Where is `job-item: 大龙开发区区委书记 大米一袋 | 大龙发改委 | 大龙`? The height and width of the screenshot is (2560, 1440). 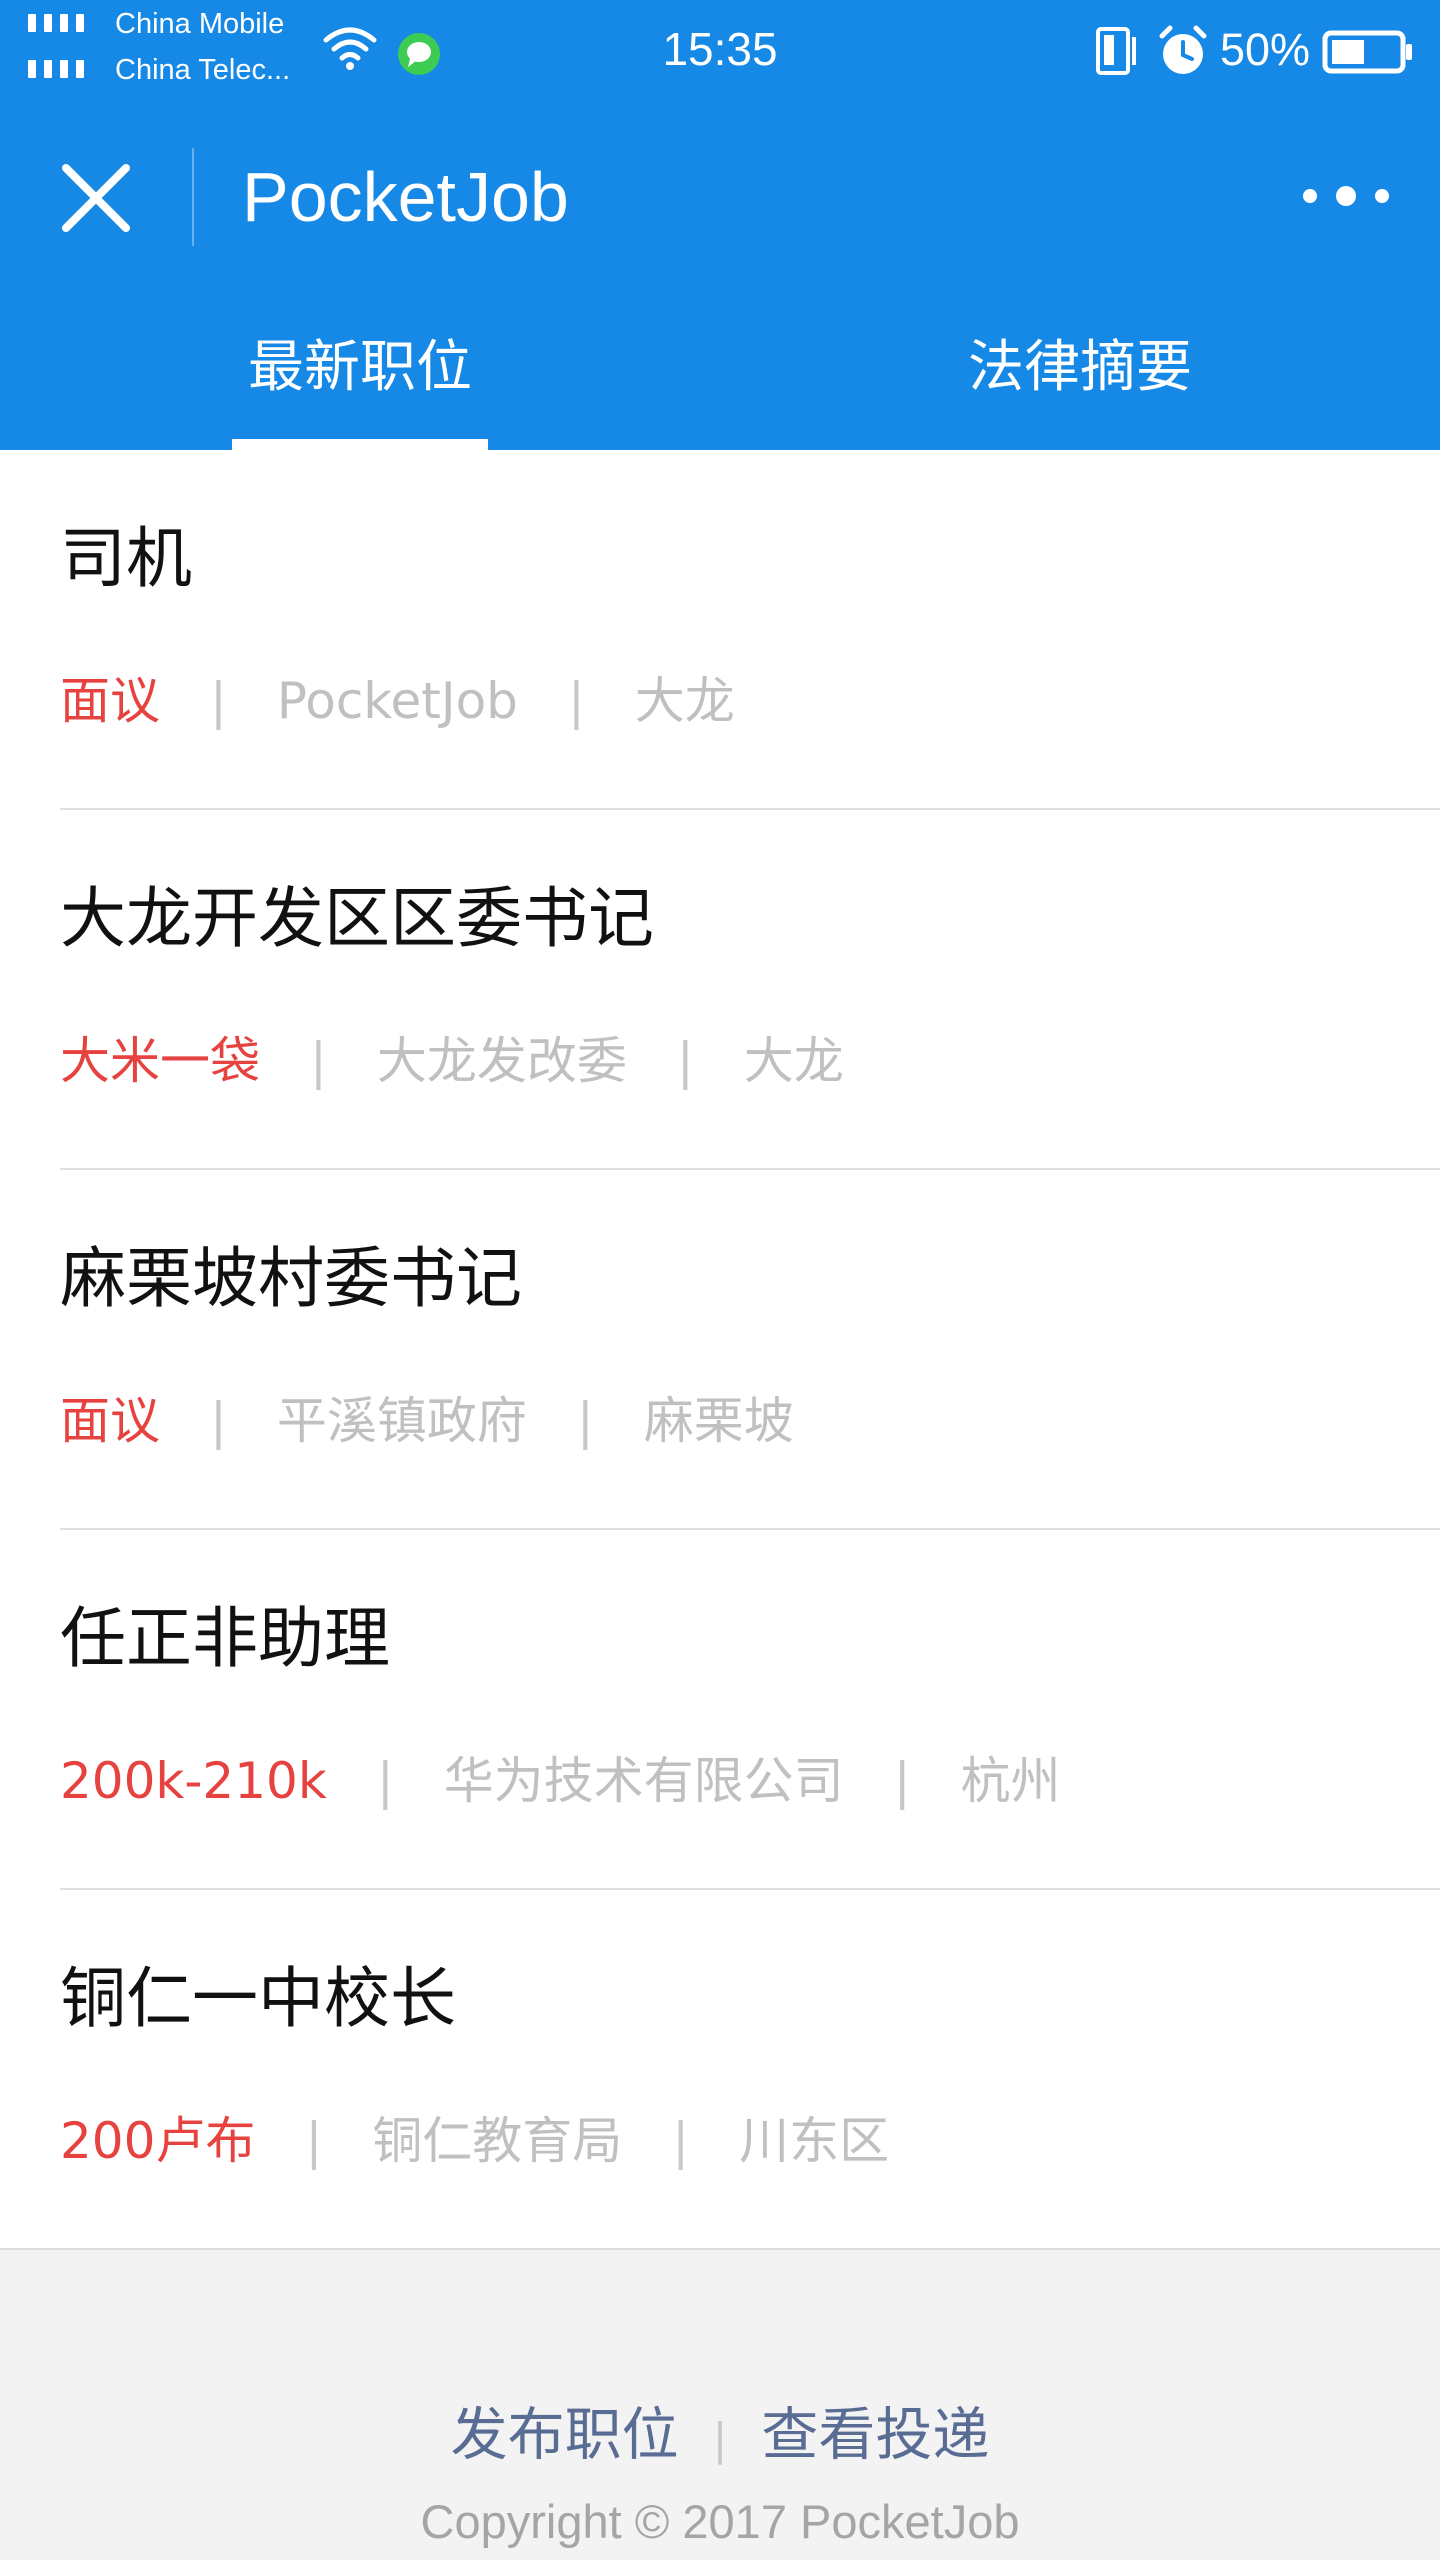 job-item: 大龙开发区区委书记 大米一袋 | 大龙发改委 | 大龙 is located at coordinates (720, 990).